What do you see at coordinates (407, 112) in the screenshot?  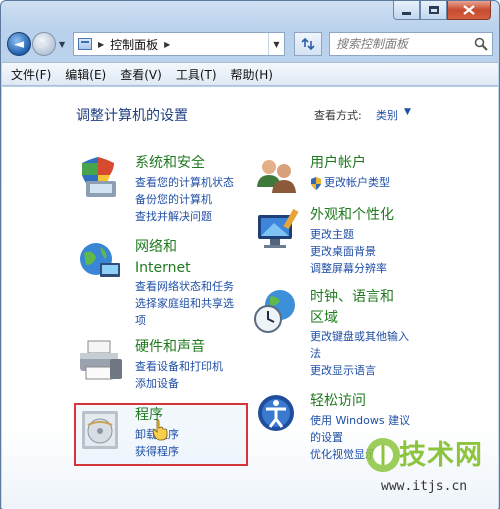 I see `chevron-down-icon: ▼` at bounding box center [407, 112].